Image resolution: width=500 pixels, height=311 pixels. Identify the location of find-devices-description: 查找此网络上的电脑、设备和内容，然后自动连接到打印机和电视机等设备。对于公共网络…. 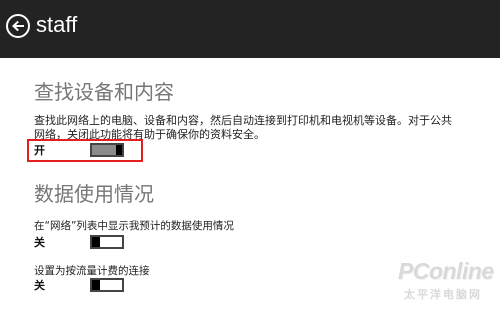
(243, 127).